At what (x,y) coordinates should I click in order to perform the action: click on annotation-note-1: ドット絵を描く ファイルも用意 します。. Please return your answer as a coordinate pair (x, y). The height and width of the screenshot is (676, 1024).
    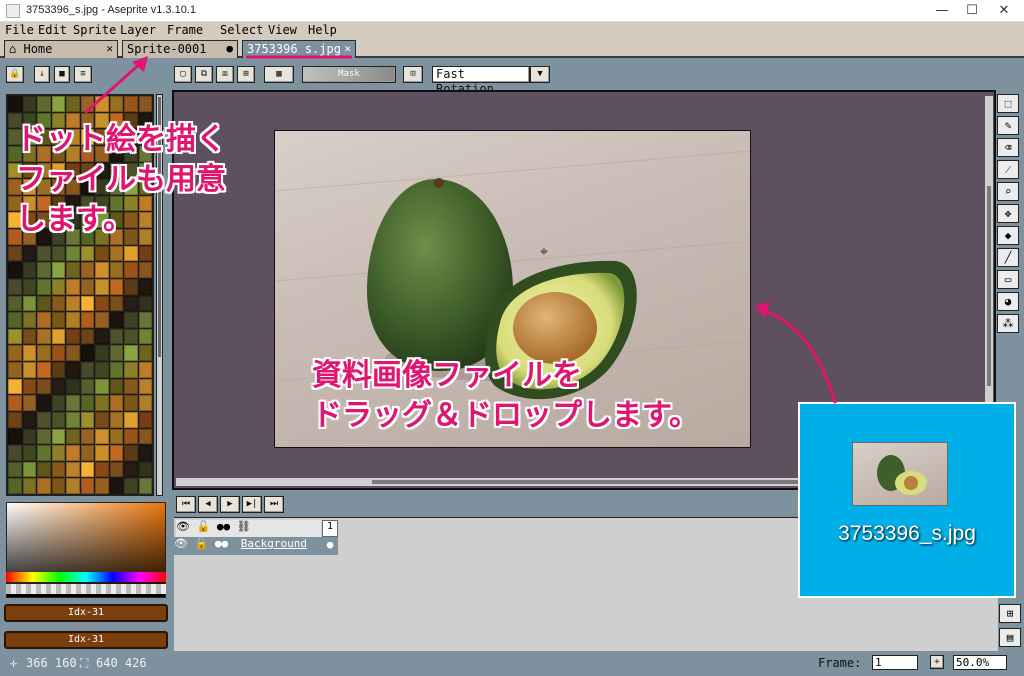
    Looking at the image, I should click on (121, 180).